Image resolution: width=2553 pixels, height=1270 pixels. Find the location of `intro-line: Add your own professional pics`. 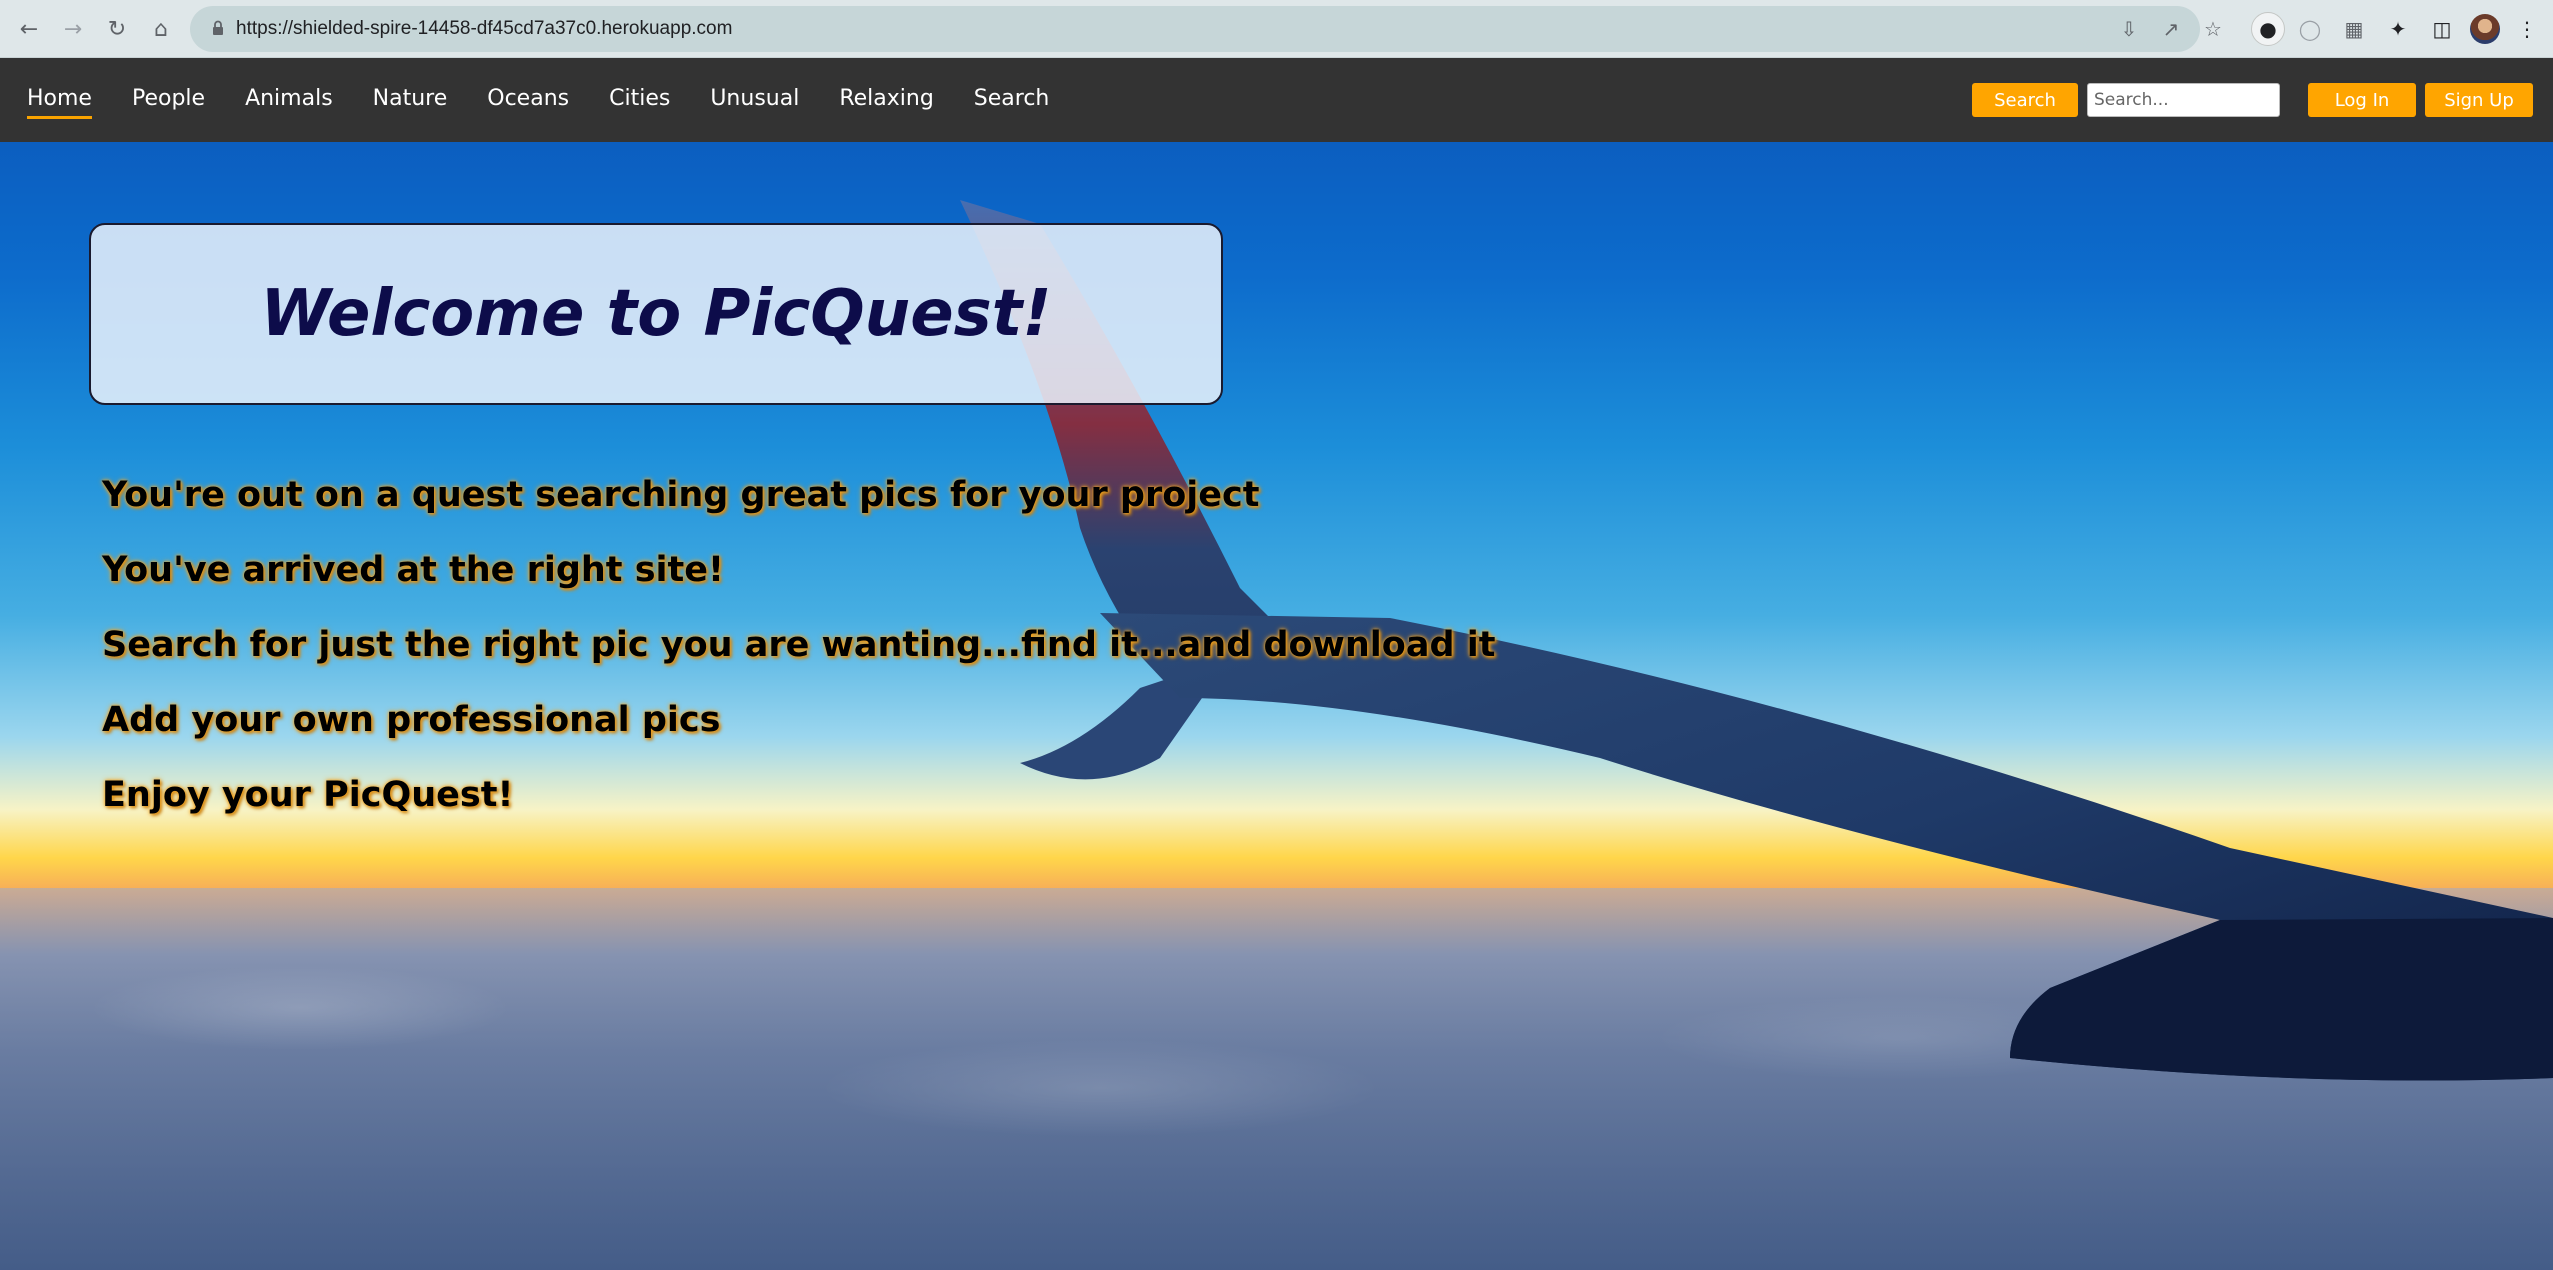

intro-line: Add your own professional pics is located at coordinates (411, 720).